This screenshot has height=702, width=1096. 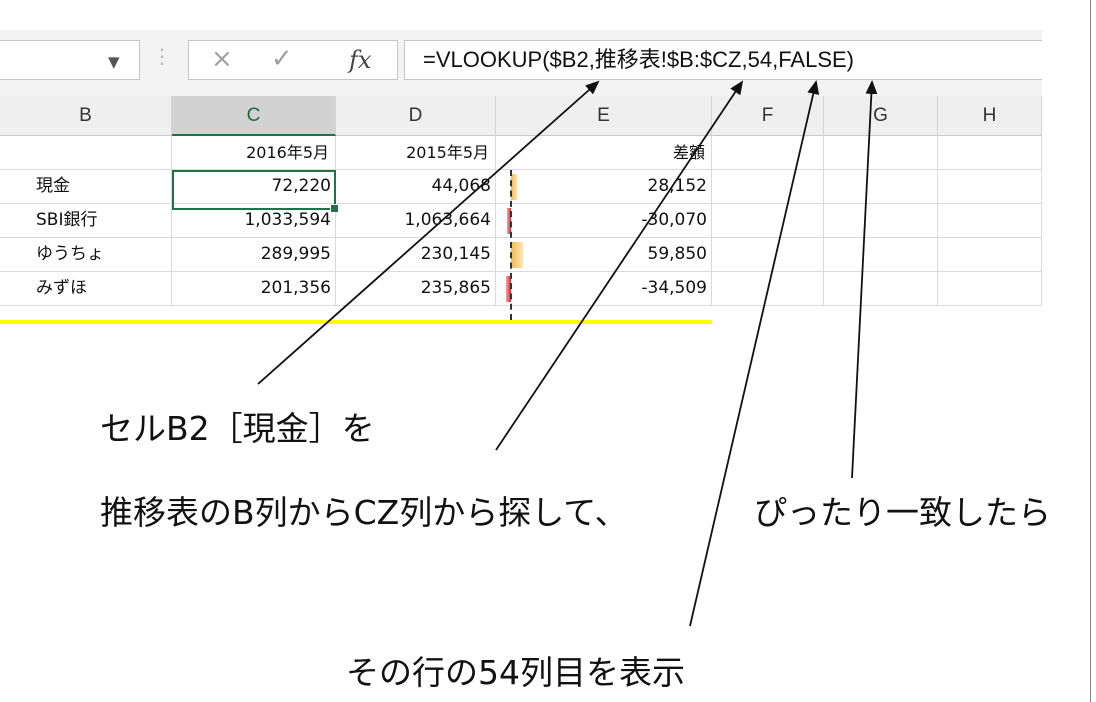 I want to click on arrow-cell-ref, so click(x=428, y=232).